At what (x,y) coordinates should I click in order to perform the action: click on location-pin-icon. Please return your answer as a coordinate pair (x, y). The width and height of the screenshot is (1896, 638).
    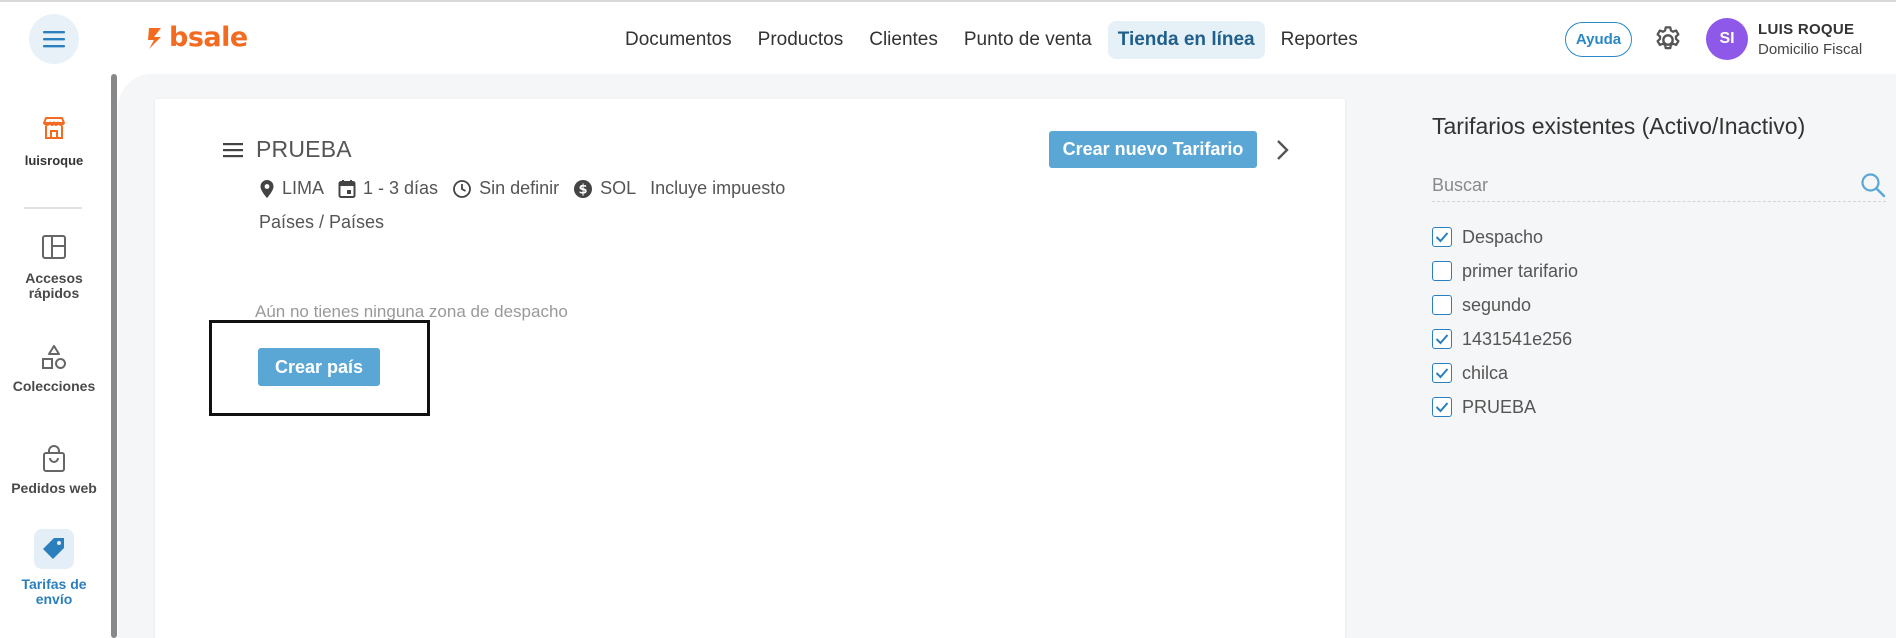
    Looking at the image, I should click on (267, 188).